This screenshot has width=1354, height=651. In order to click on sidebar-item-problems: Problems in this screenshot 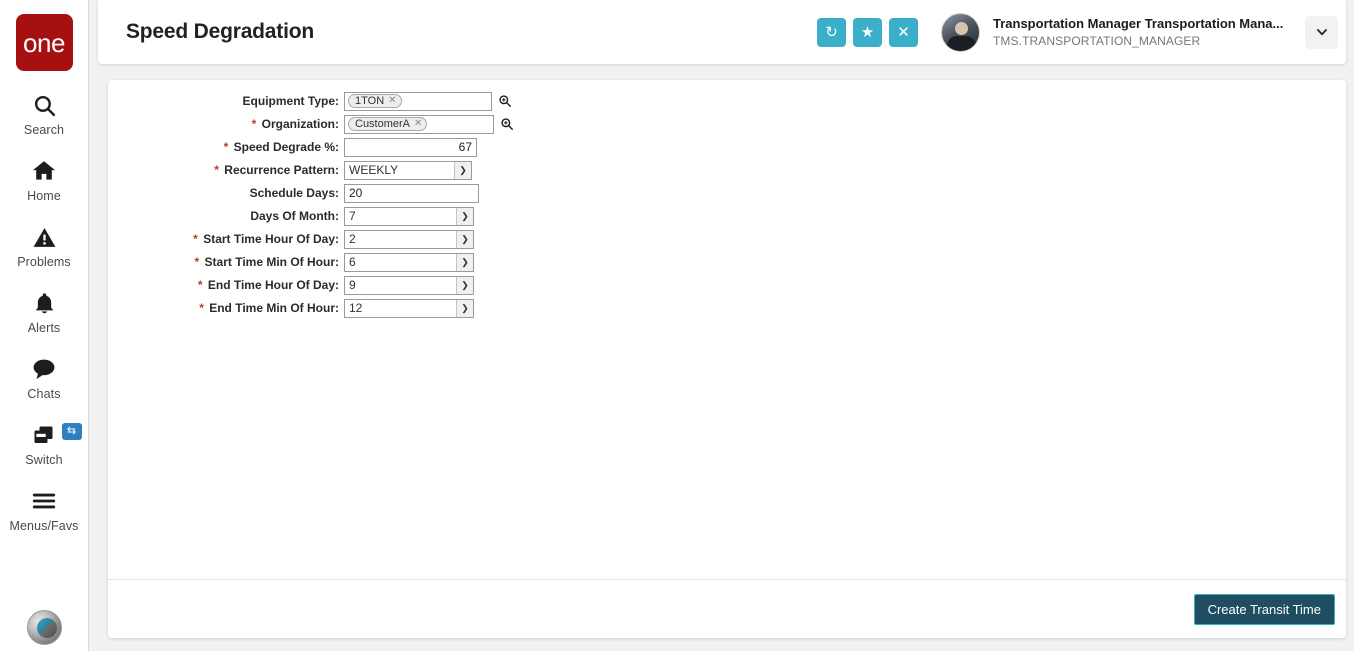, I will do `click(44, 245)`.